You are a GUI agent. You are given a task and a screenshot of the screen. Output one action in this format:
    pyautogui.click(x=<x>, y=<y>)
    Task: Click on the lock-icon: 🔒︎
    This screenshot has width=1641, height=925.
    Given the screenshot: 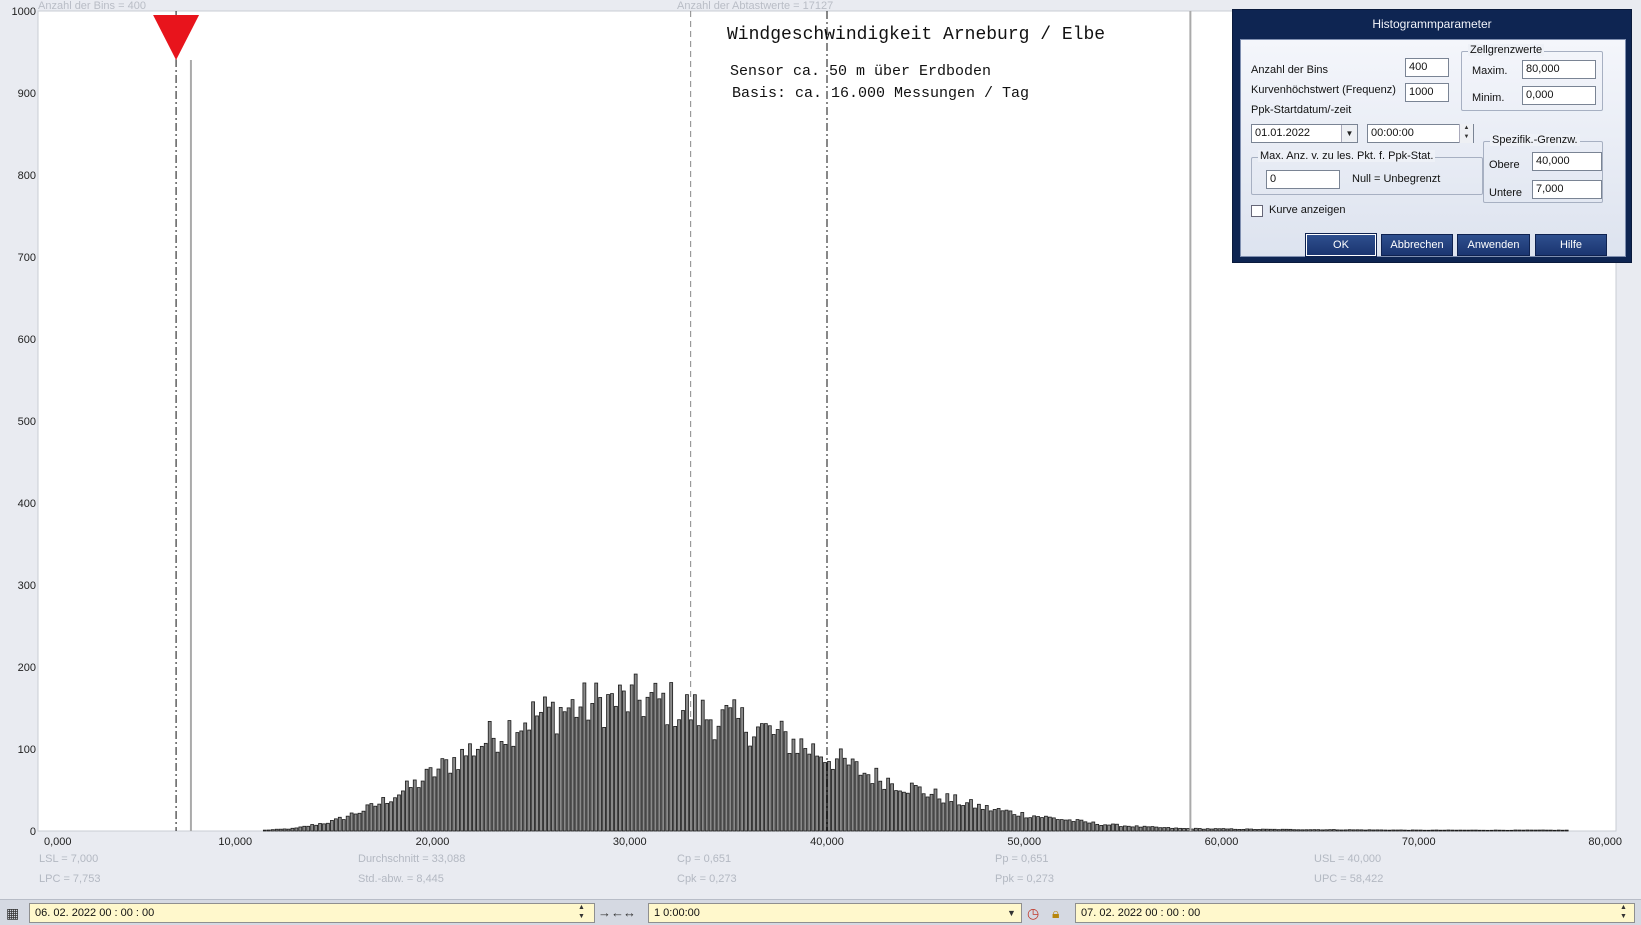 What is the action you would take?
    pyautogui.click(x=1055, y=913)
    